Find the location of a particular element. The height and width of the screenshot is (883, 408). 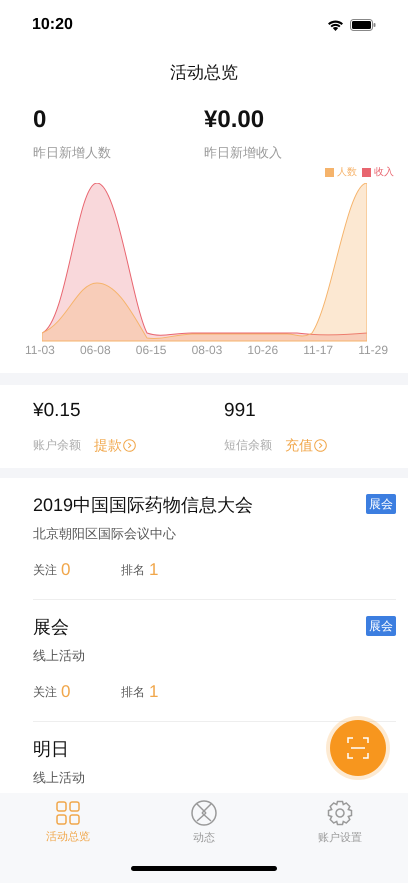

stat-label: 昨日新增收入 is located at coordinates (243, 153).